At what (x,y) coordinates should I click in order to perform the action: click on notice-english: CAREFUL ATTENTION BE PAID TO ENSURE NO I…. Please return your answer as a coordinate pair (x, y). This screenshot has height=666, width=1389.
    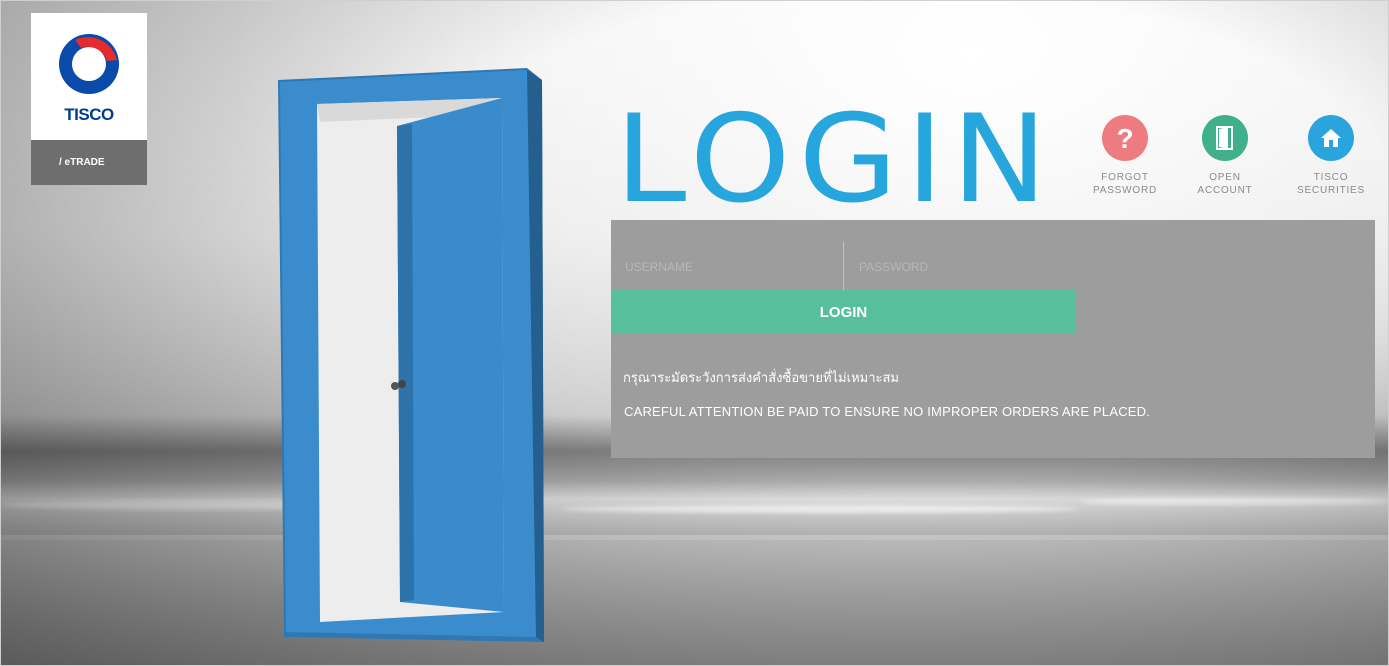
    Looking at the image, I should click on (887, 411).